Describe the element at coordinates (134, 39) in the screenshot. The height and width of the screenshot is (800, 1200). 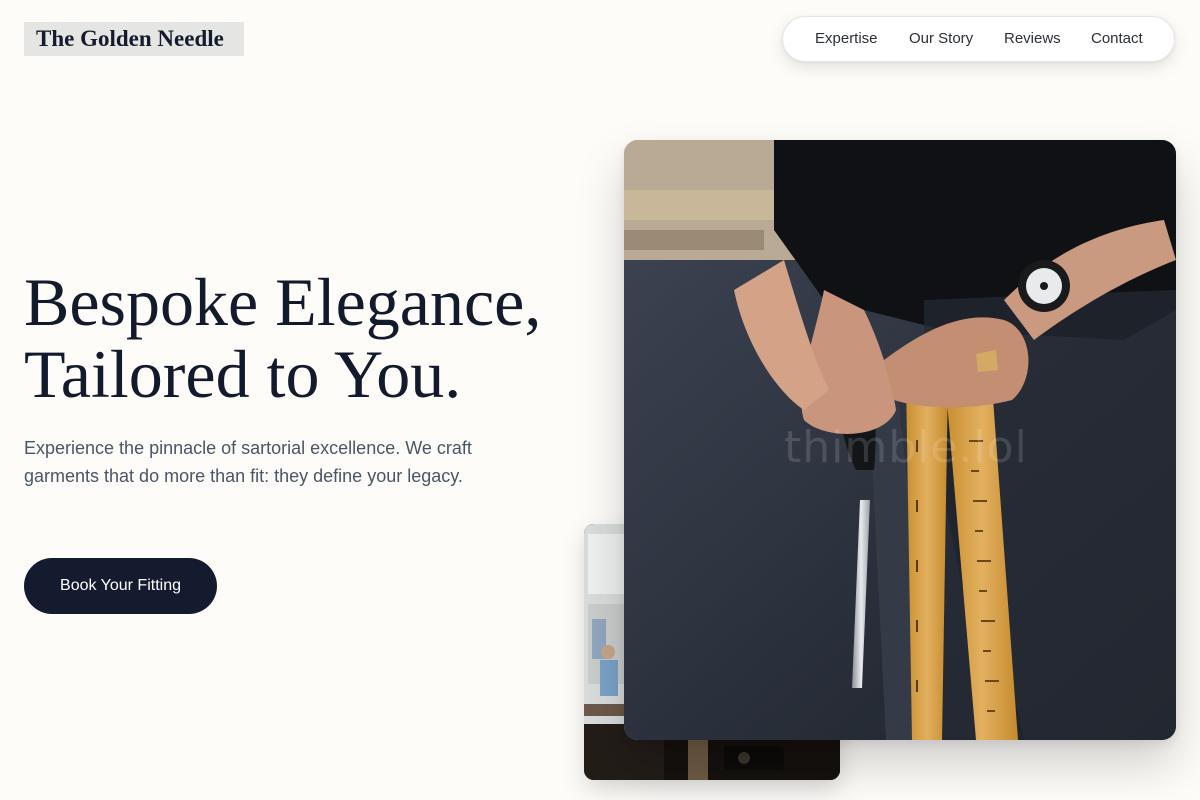
I see `brand-logo: The Golden Needle` at that location.